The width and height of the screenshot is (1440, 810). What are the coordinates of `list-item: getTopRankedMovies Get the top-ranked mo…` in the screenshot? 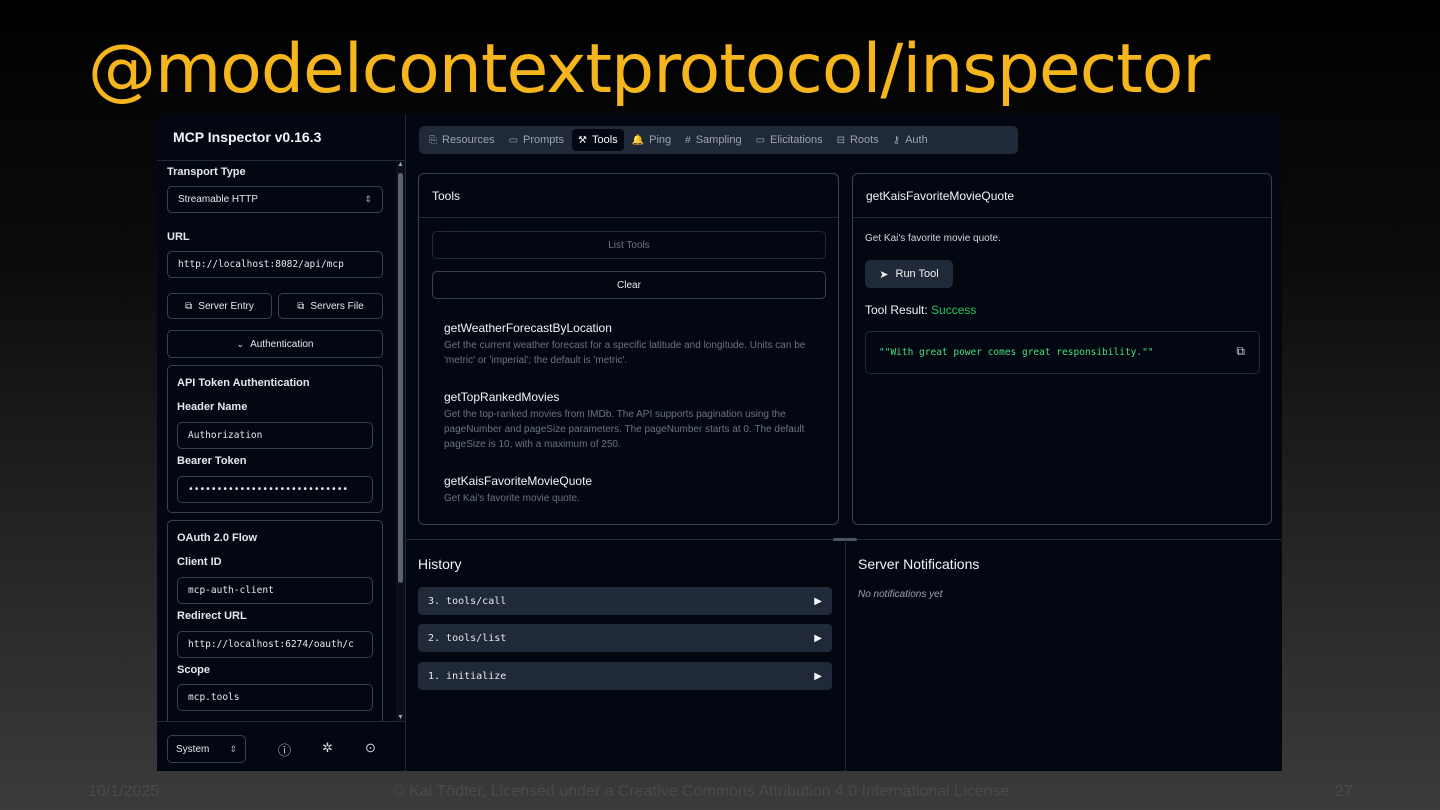 It's located at (629, 421).